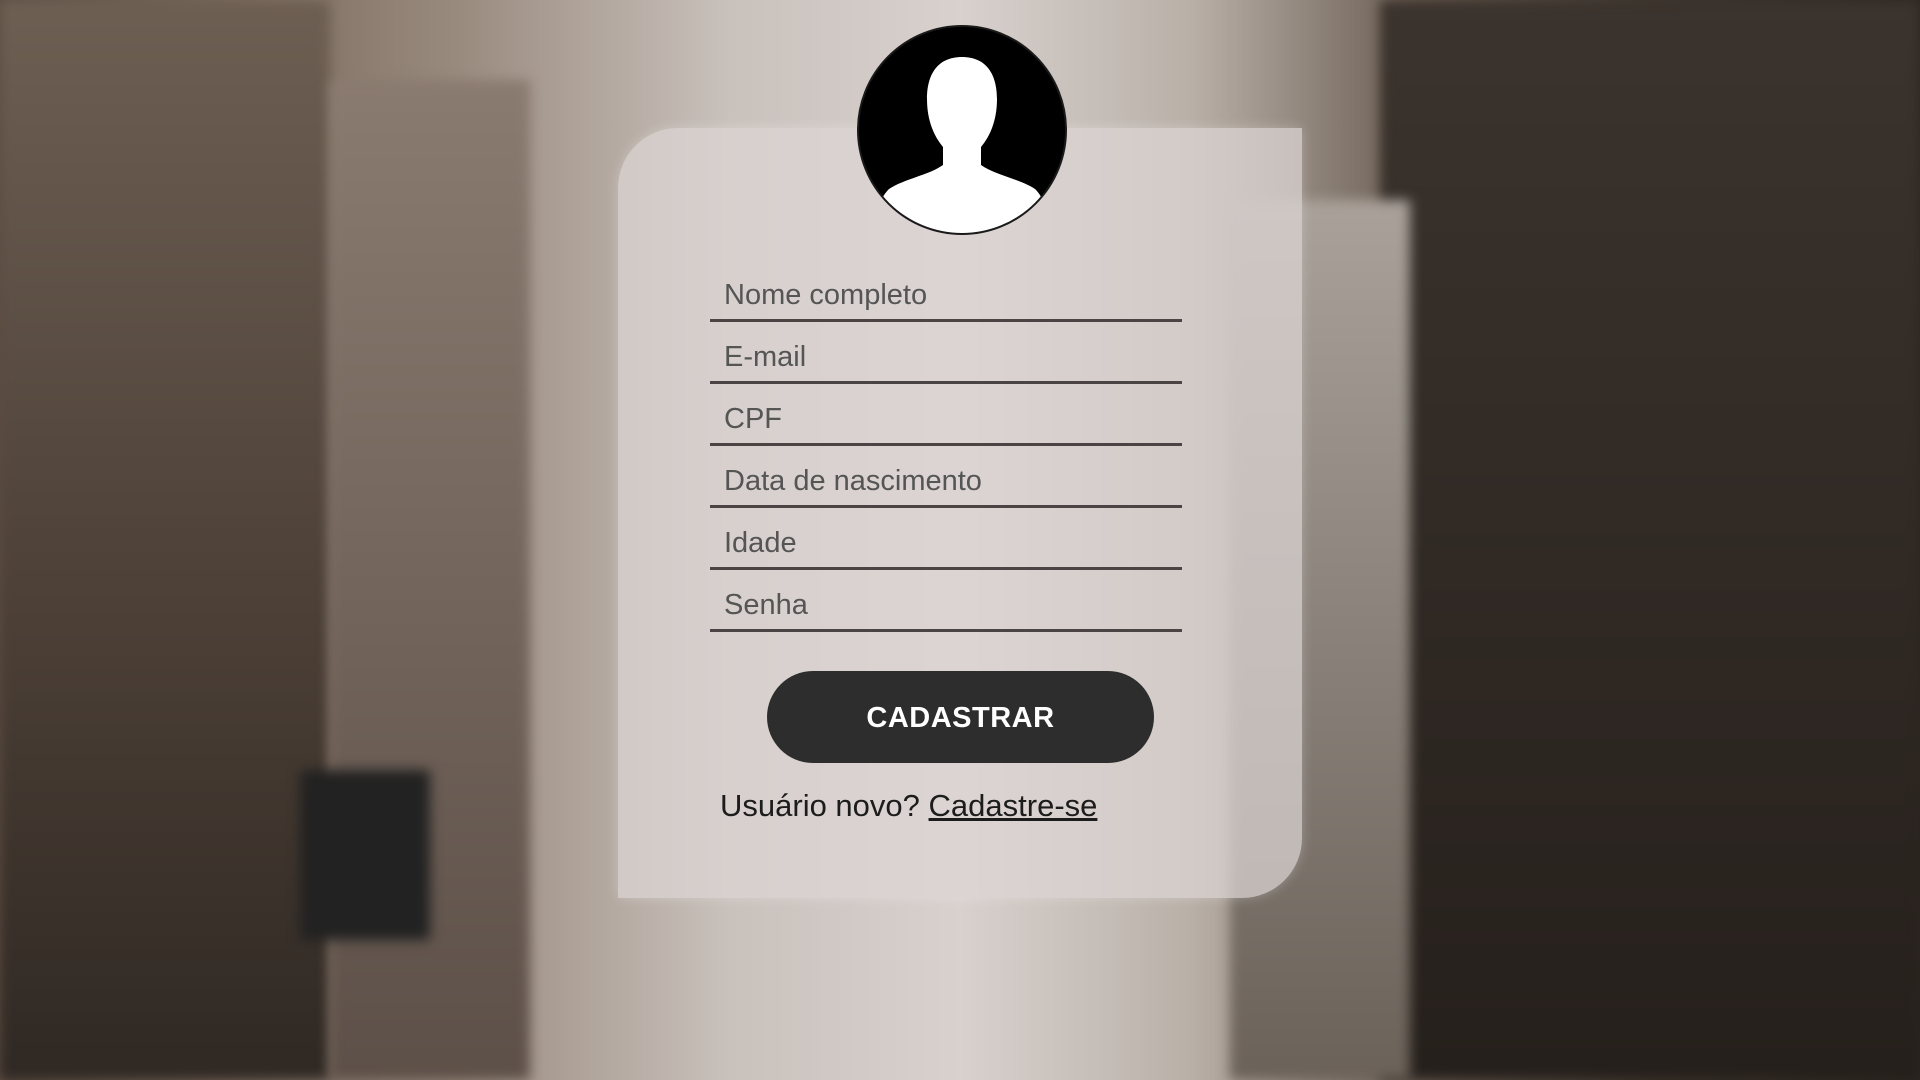 Image resolution: width=1920 pixels, height=1080 pixels. What do you see at coordinates (820, 805) in the screenshot?
I see `signup-prompt-text: Usuário novo?` at bounding box center [820, 805].